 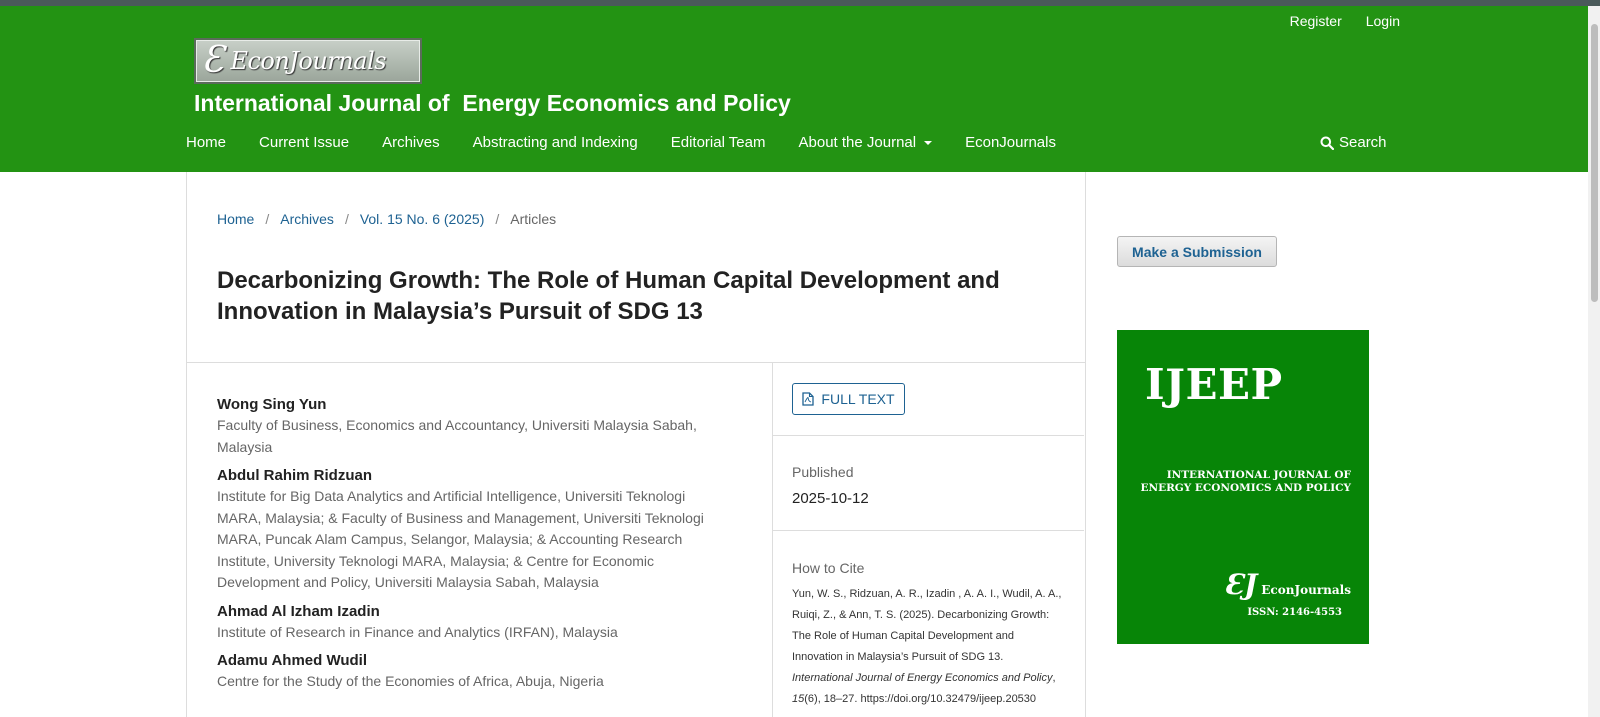 What do you see at coordinates (830, 498) in the screenshot?
I see `published-date: 2025-10-12` at bounding box center [830, 498].